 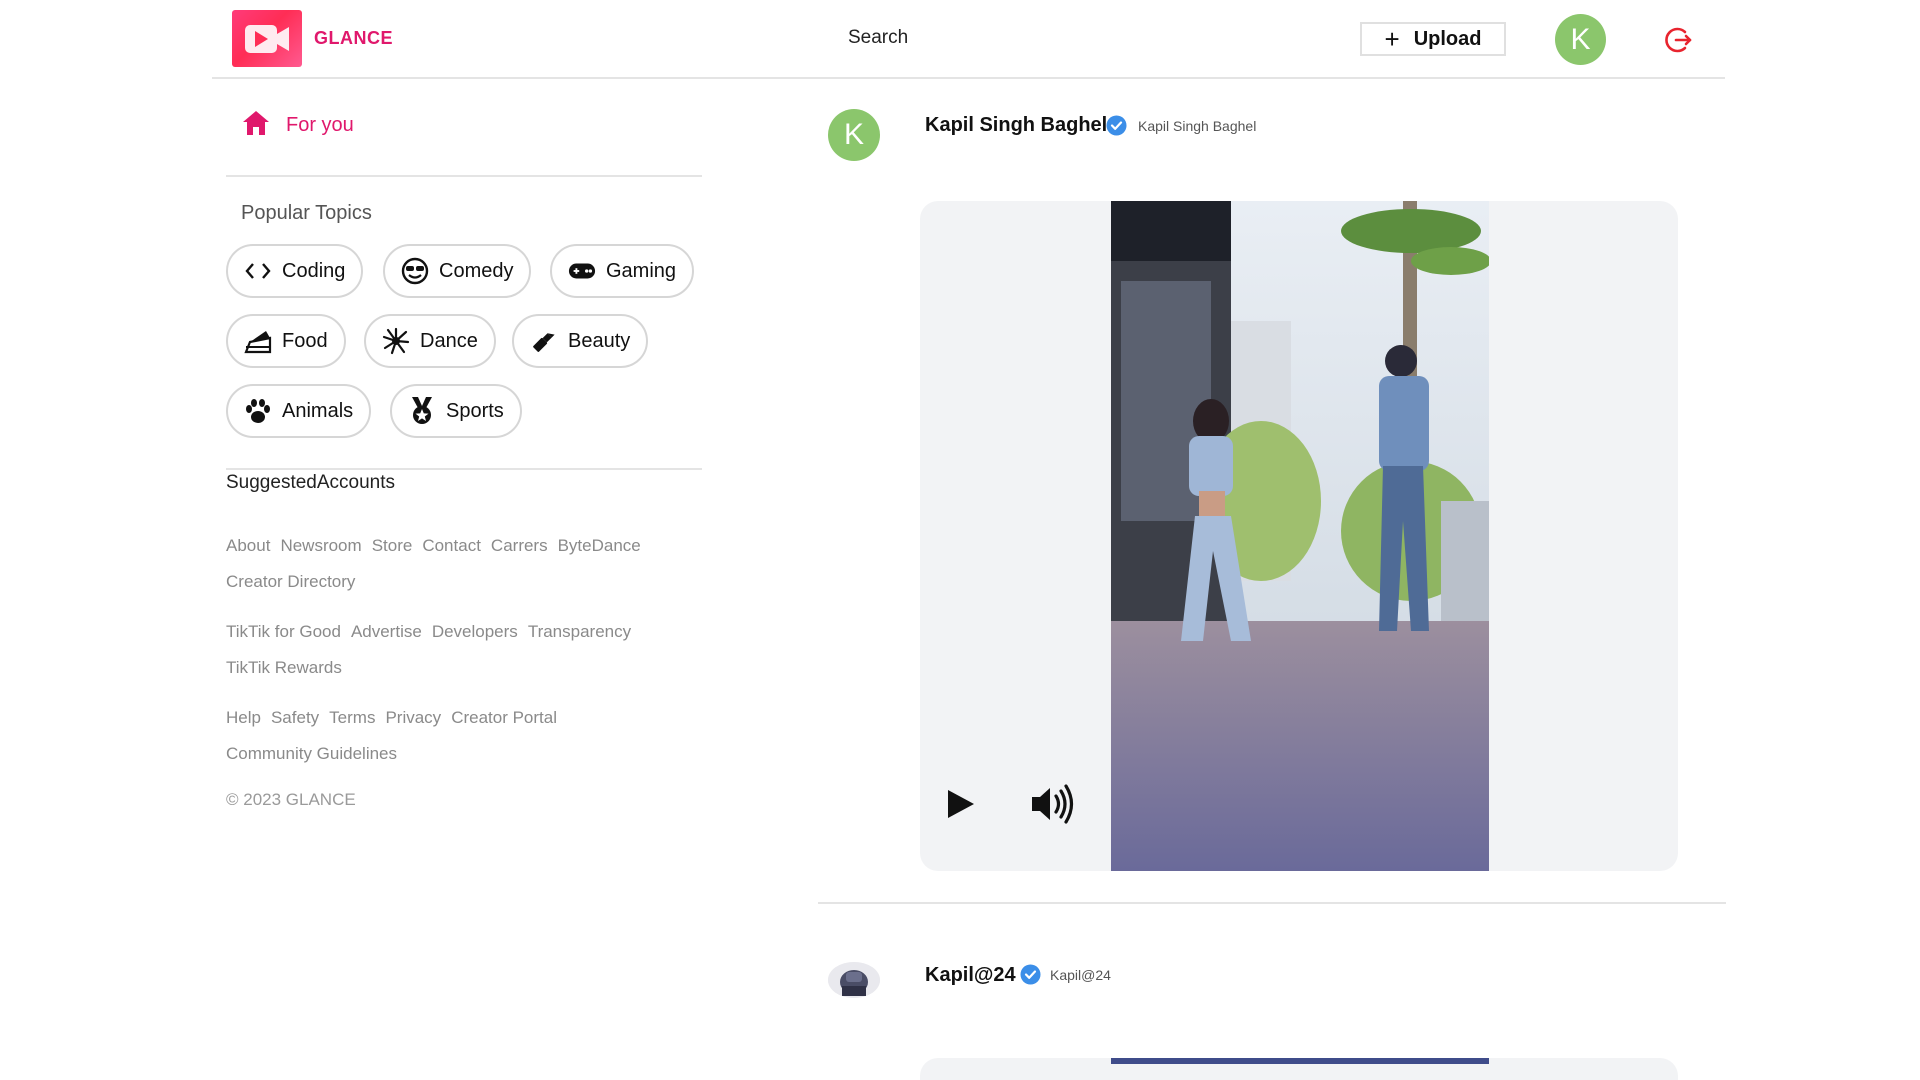 I want to click on footer-link-terms: Terms, so click(x=352, y=717).